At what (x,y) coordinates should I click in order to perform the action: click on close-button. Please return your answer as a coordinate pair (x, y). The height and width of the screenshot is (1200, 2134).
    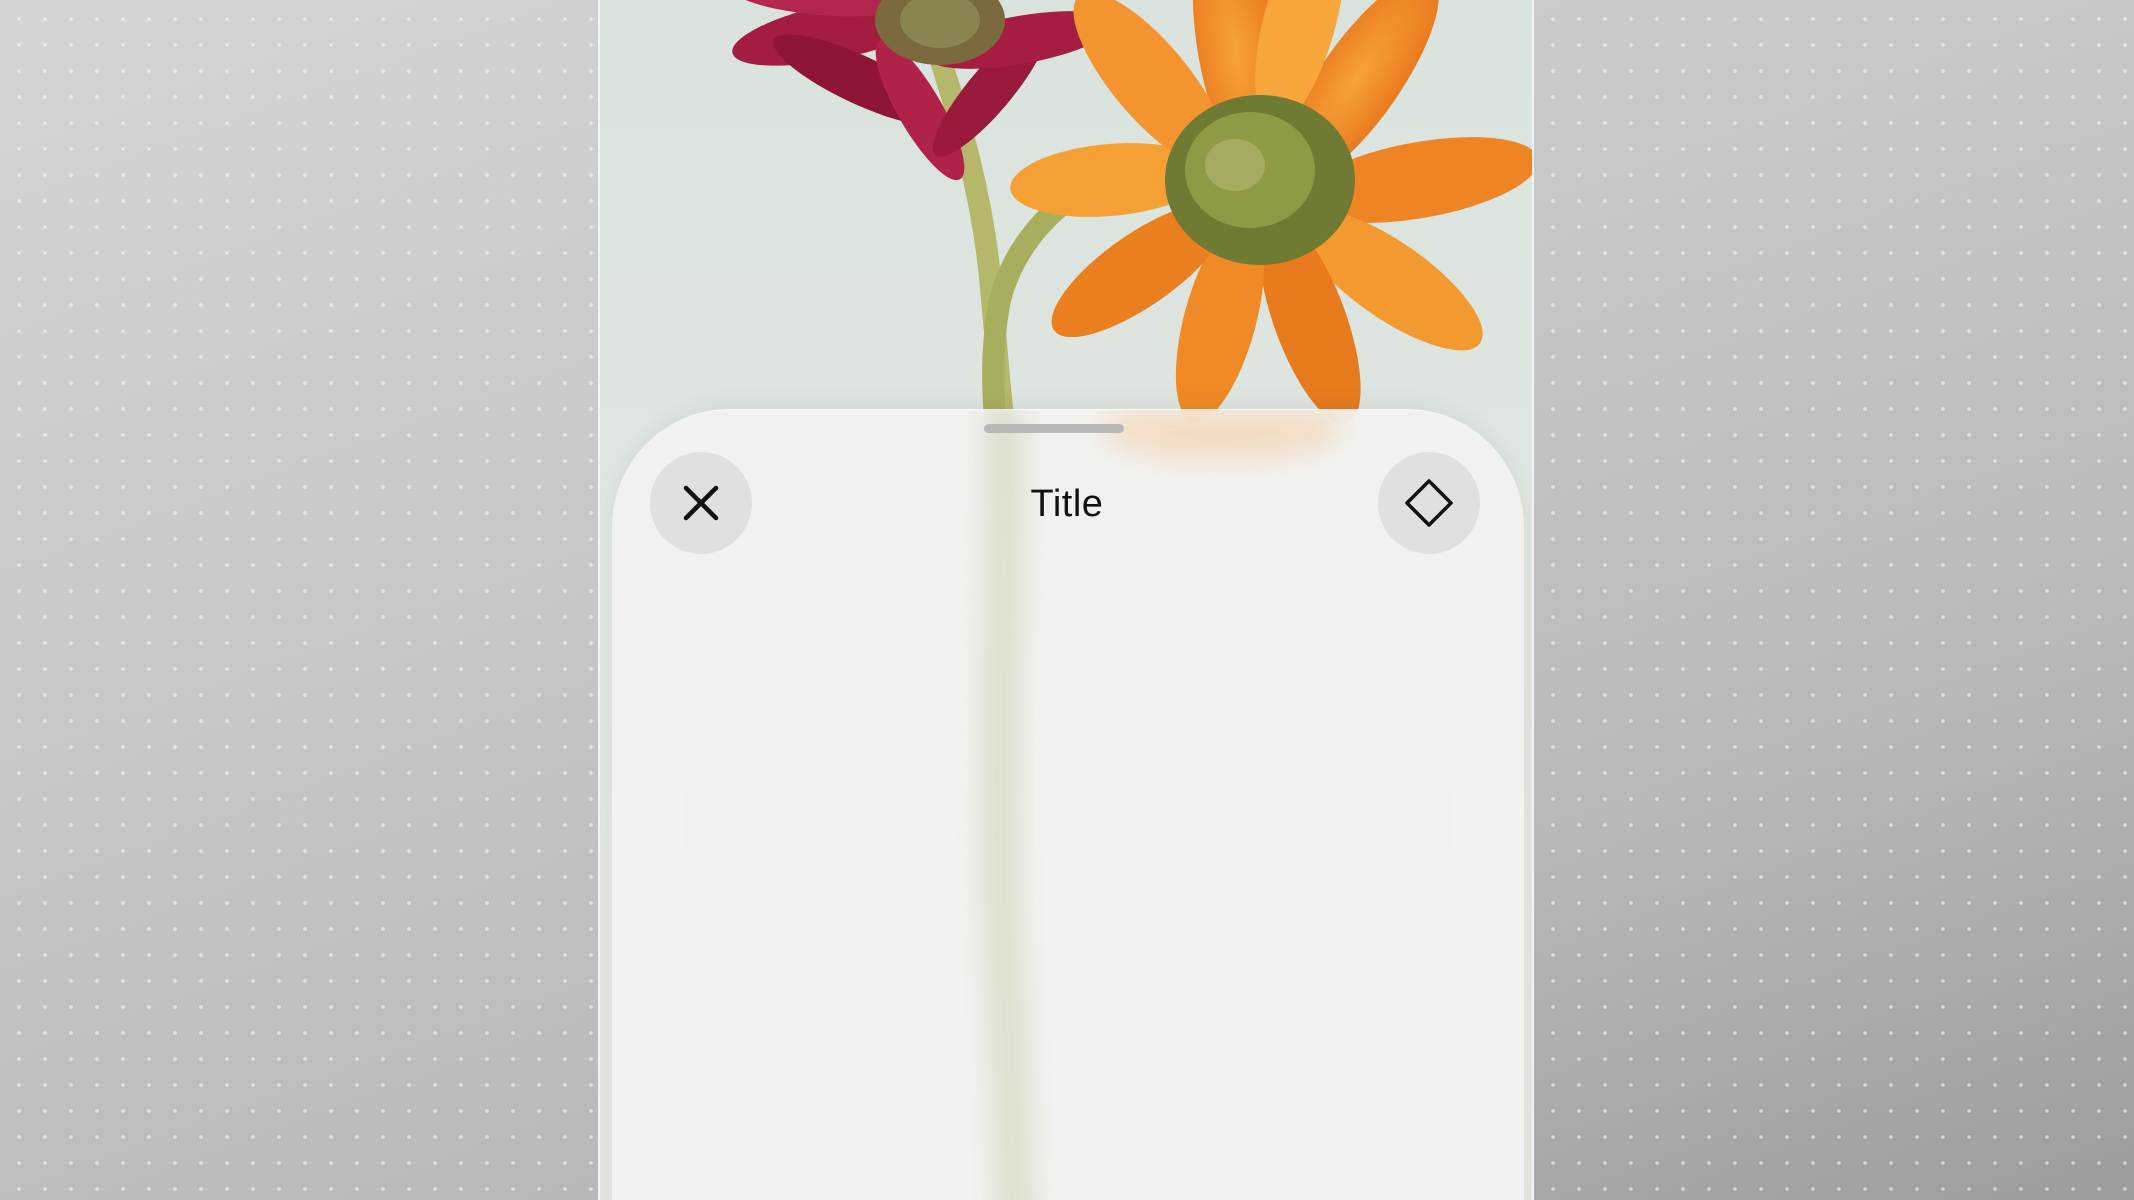
    Looking at the image, I should click on (701, 503).